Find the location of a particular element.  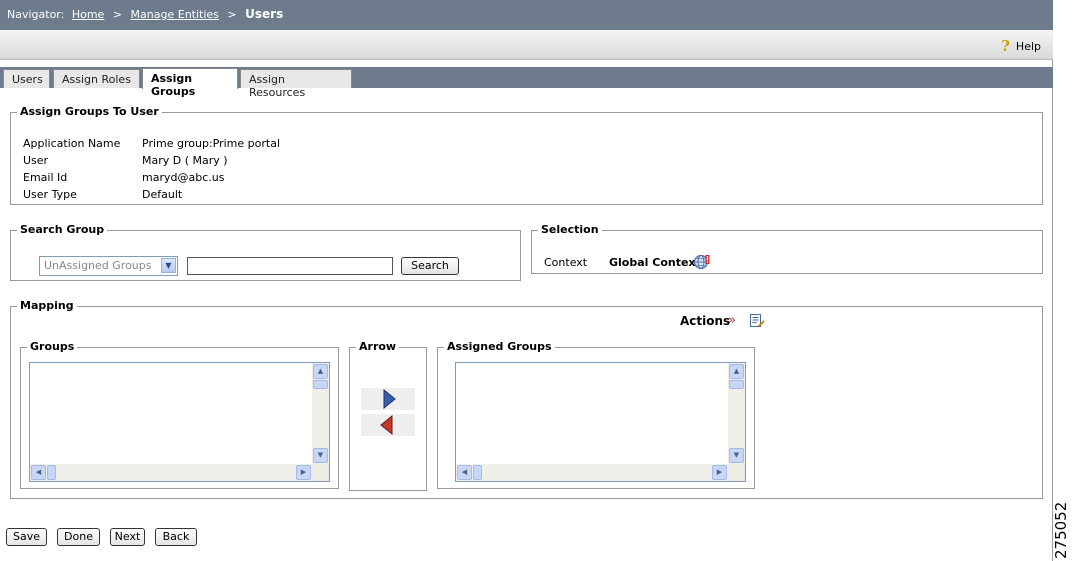

groups-title: Groups is located at coordinates (52, 346).